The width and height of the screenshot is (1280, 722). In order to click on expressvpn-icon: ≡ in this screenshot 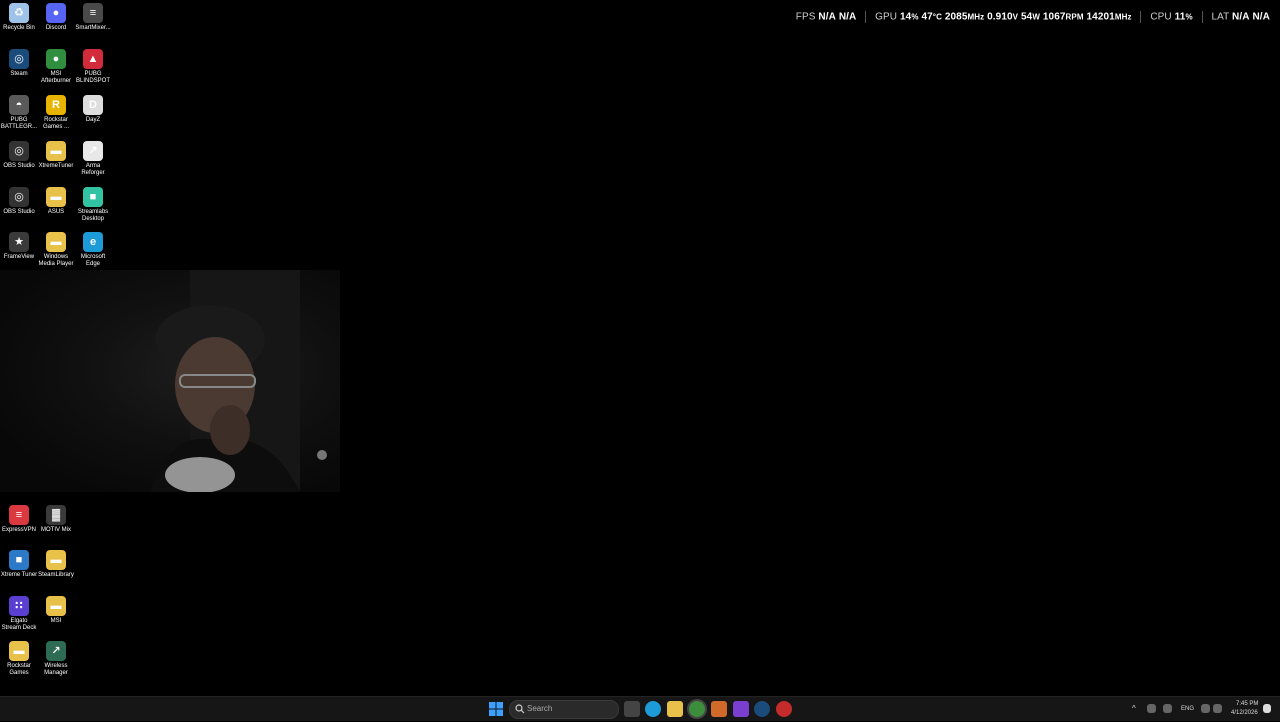, I will do `click(19, 515)`.